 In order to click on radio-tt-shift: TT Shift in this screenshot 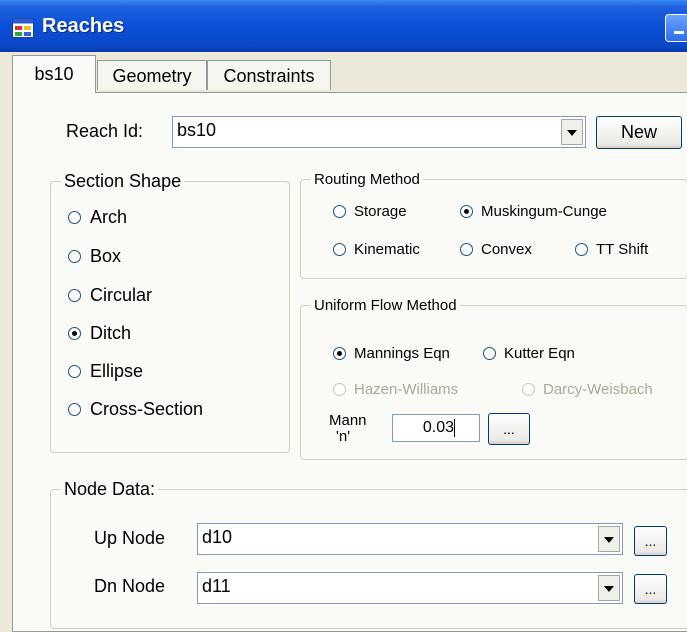, I will do `click(611, 249)`.